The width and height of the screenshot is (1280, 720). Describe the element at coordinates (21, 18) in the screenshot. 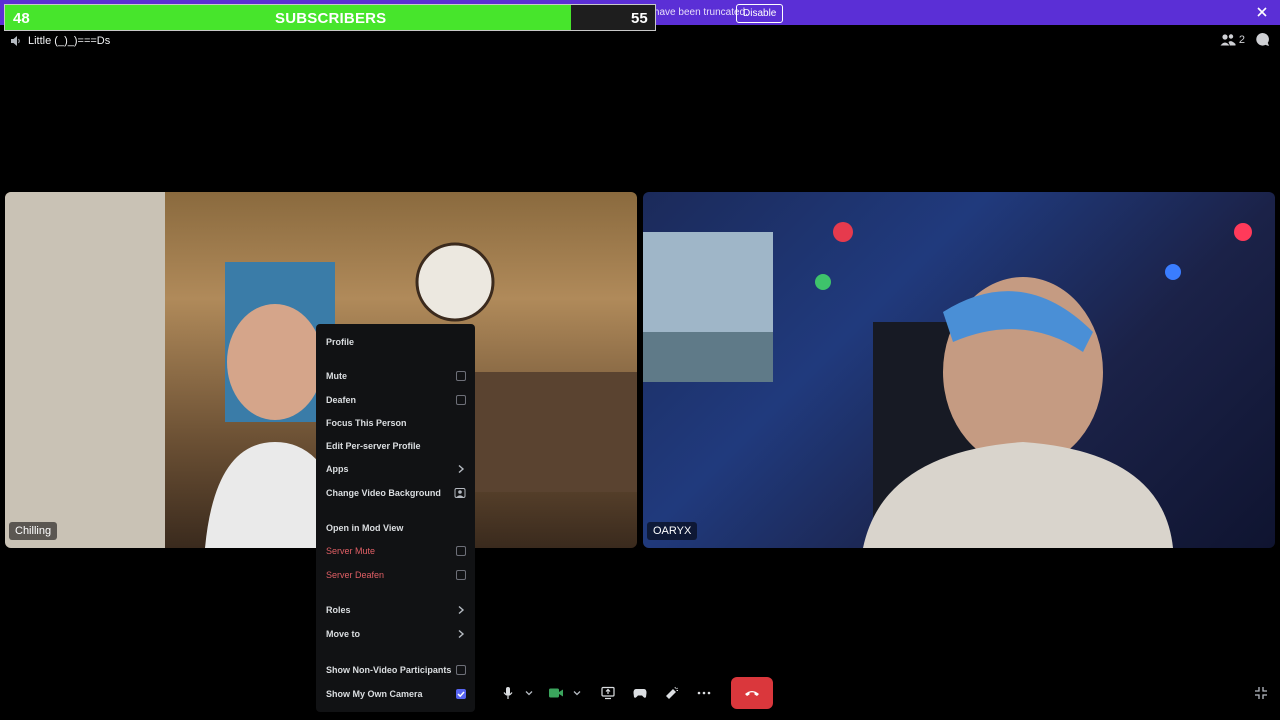

I see `subscriber-current: 48` at that location.